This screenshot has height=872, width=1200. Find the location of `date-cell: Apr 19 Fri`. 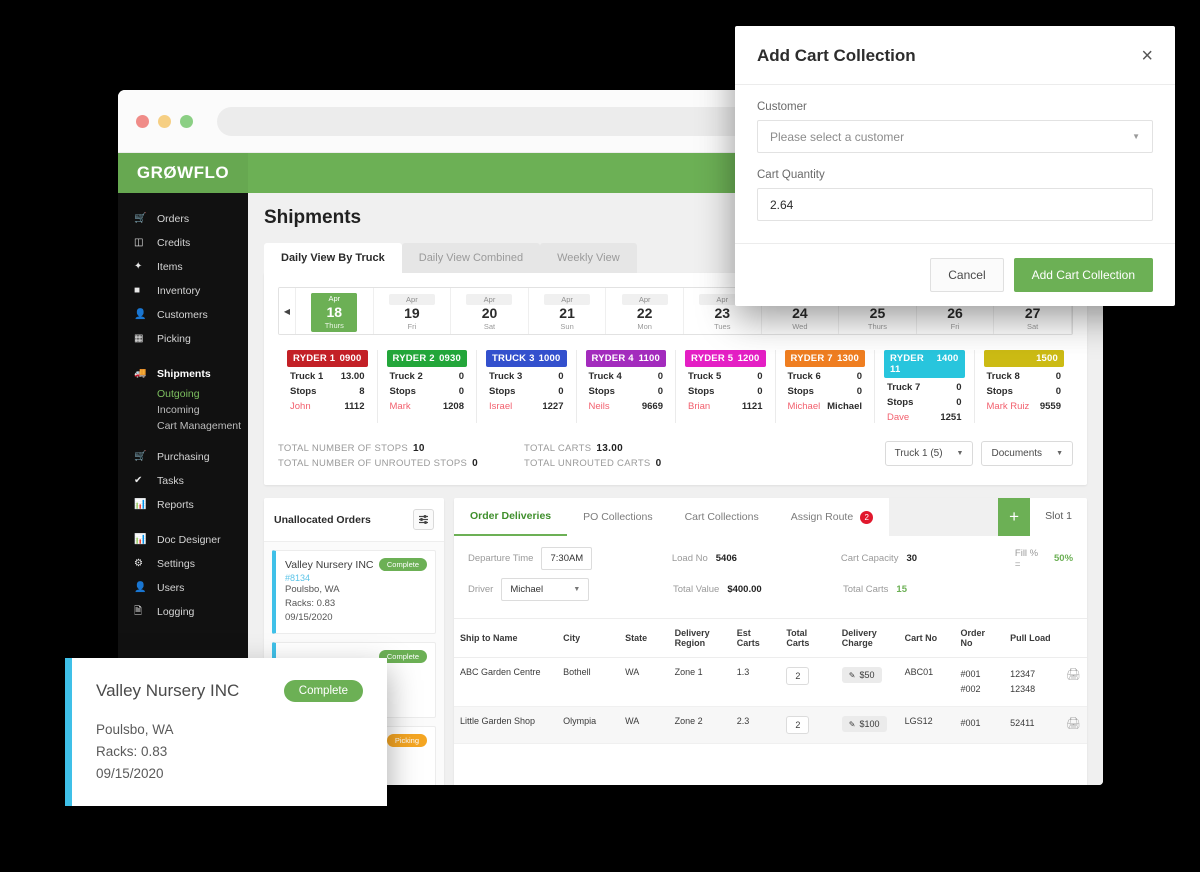

date-cell: Apr 19 Fri is located at coordinates (412, 311).